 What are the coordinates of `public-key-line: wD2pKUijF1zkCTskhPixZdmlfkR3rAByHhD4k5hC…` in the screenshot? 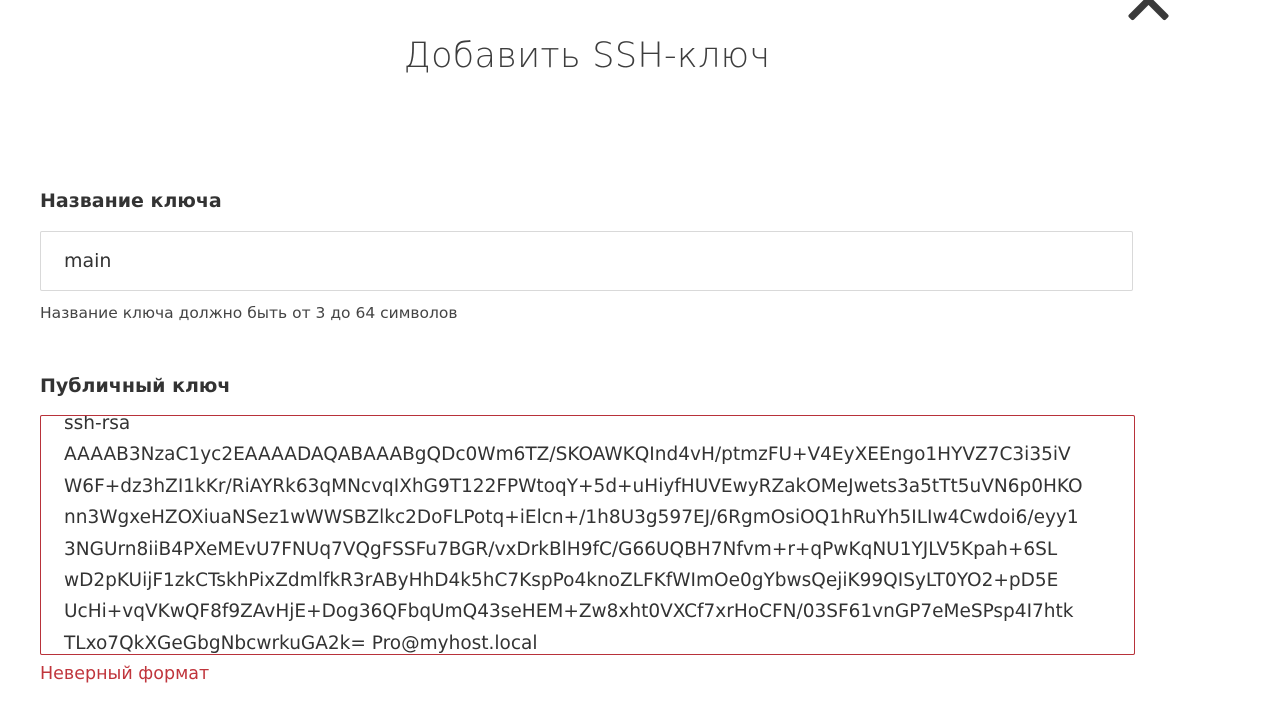 It's located at (561, 581).